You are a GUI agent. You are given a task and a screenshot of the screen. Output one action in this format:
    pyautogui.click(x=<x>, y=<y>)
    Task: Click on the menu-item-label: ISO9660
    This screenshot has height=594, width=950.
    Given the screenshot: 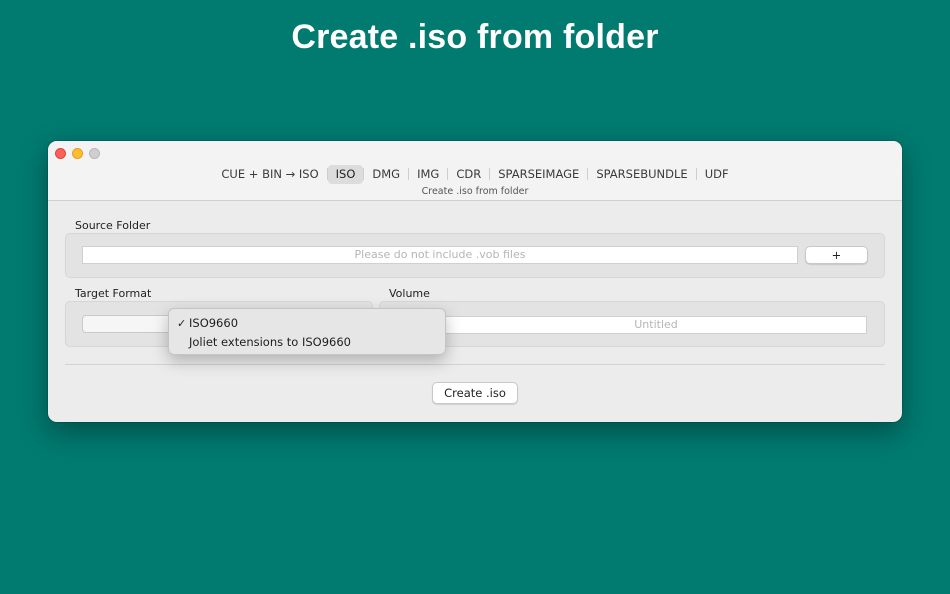 What is the action you would take?
    pyautogui.click(x=214, y=323)
    